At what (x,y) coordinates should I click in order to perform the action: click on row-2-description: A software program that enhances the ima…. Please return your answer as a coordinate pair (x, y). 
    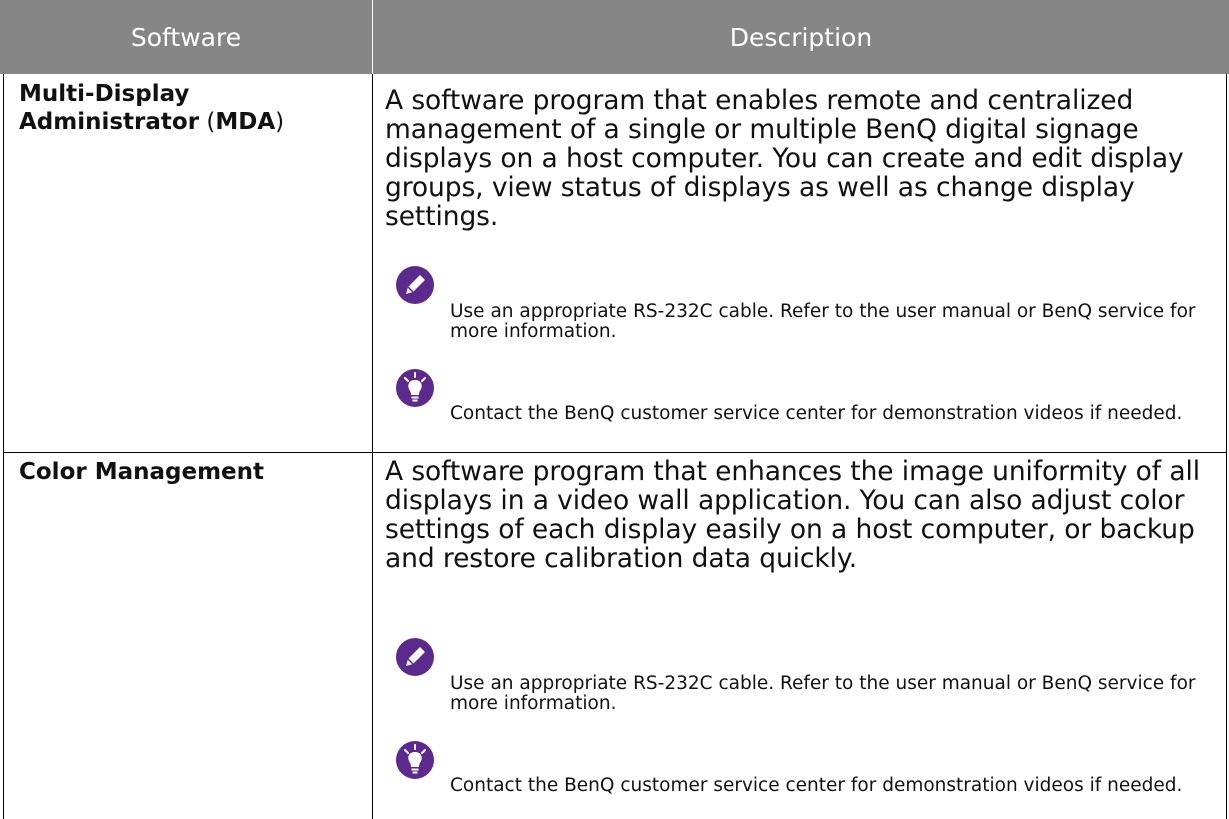
    Looking at the image, I should click on (792, 515).